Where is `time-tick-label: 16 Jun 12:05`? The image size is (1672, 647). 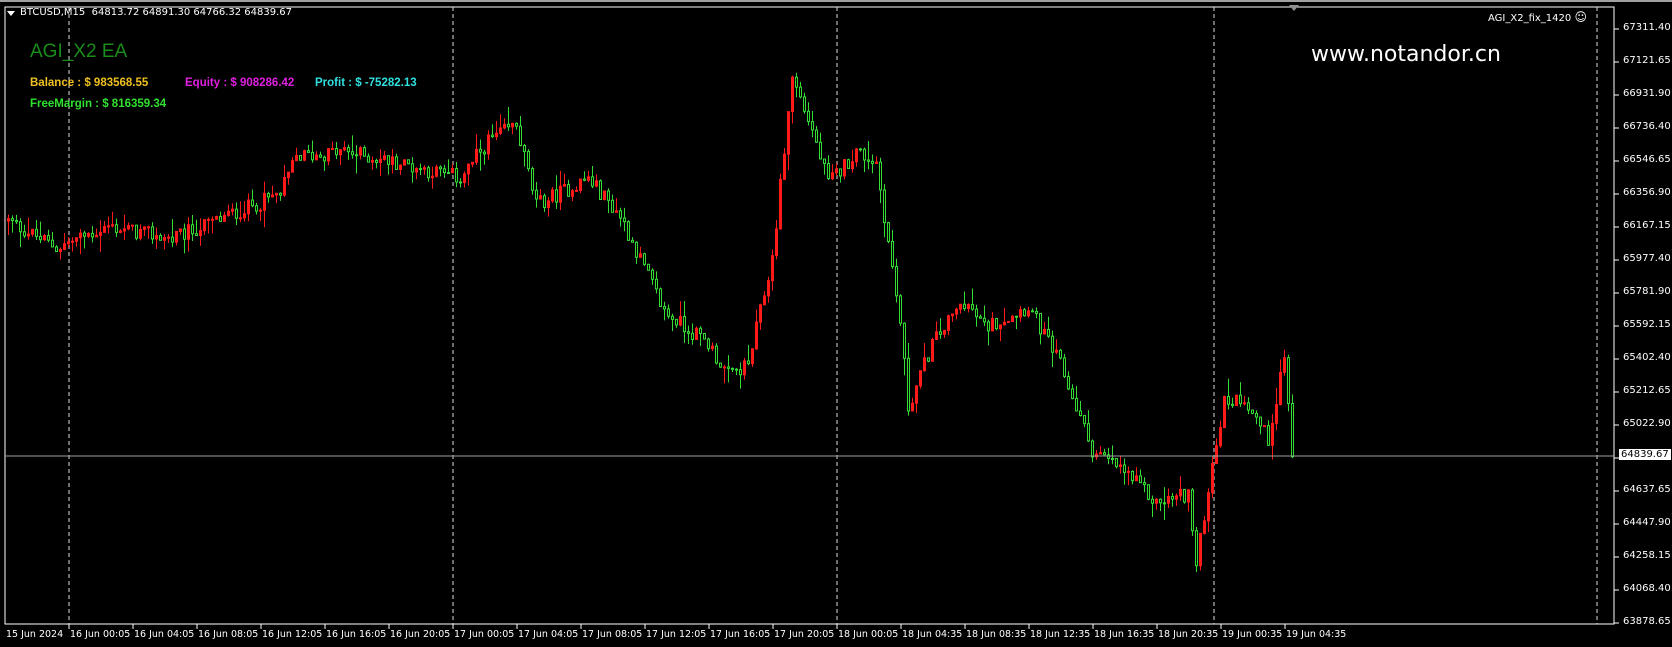 time-tick-label: 16 Jun 12:05 is located at coordinates (292, 634).